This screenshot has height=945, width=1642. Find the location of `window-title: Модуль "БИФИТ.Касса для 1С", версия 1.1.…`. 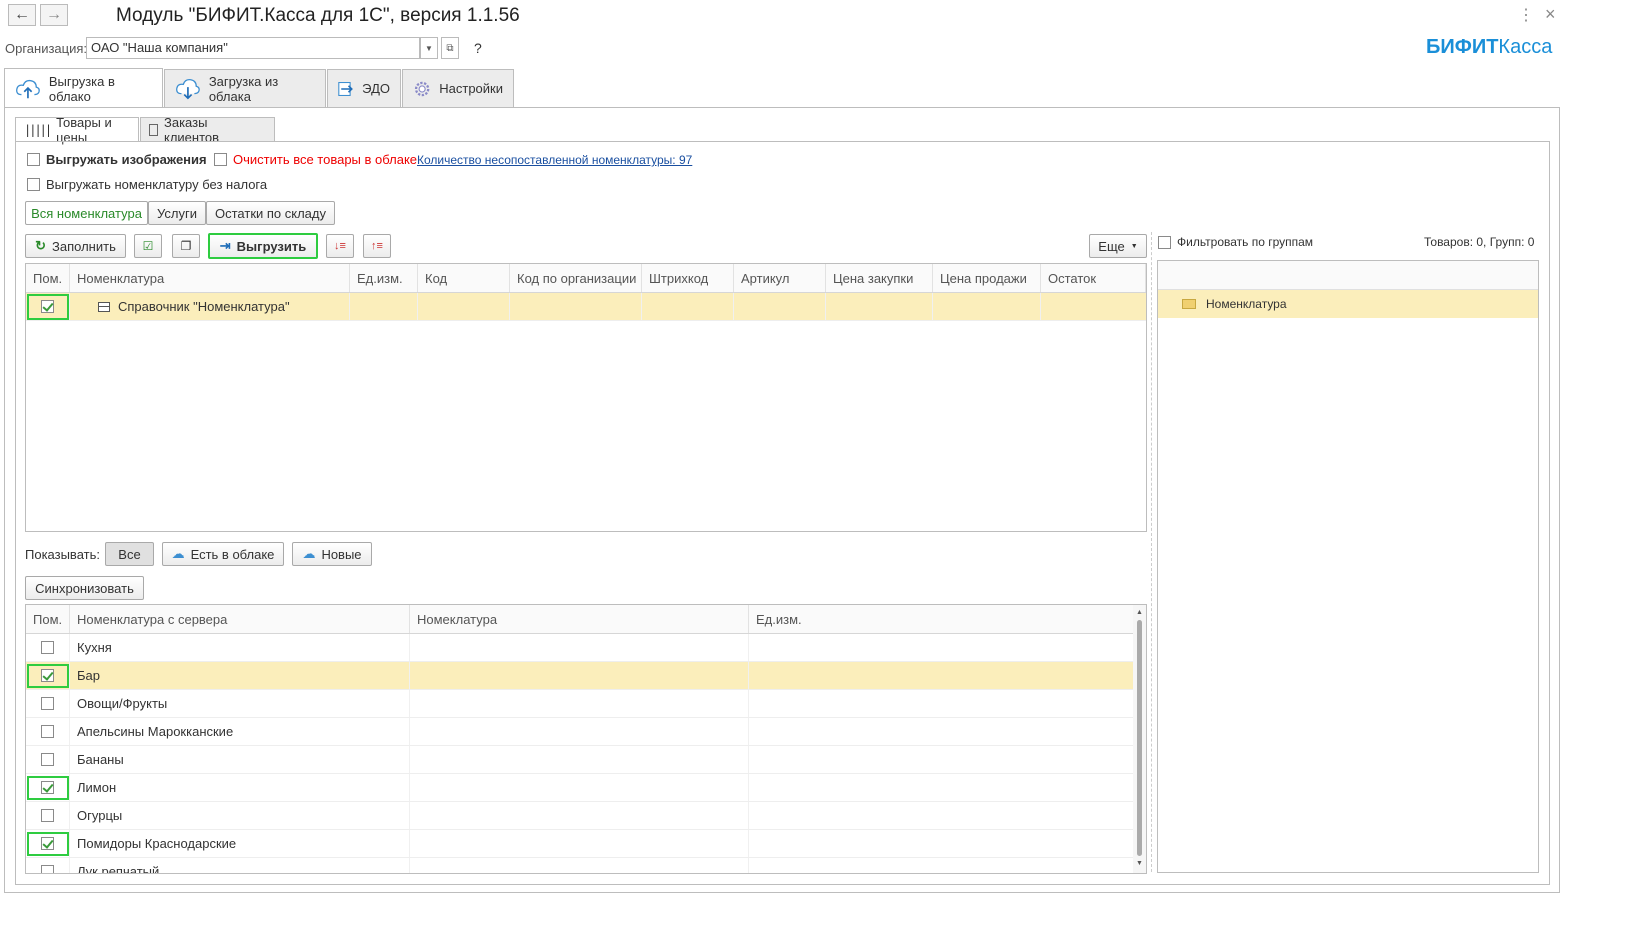

window-title: Модуль "БИФИТ.Касса для 1С", версия 1.1.… is located at coordinates (318, 15).